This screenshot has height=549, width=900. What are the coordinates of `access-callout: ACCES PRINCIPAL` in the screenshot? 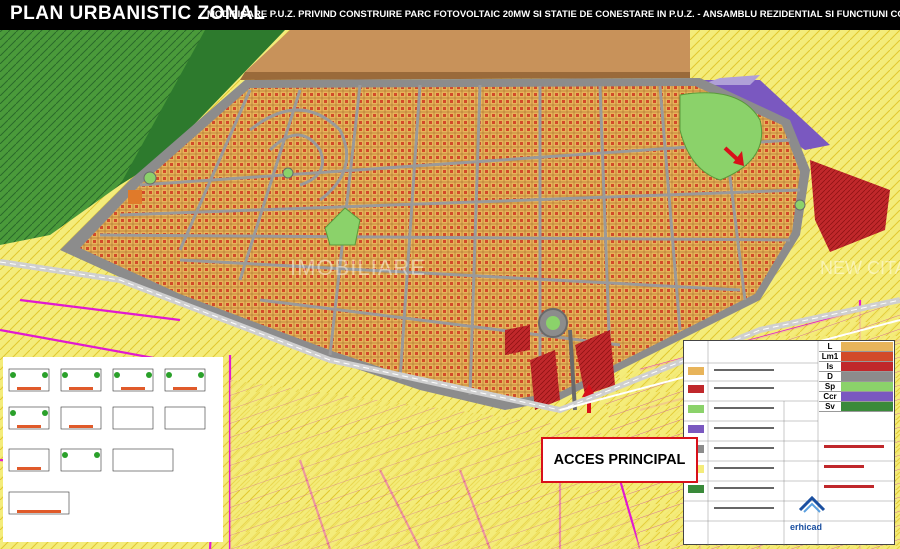 It's located at (619, 460).